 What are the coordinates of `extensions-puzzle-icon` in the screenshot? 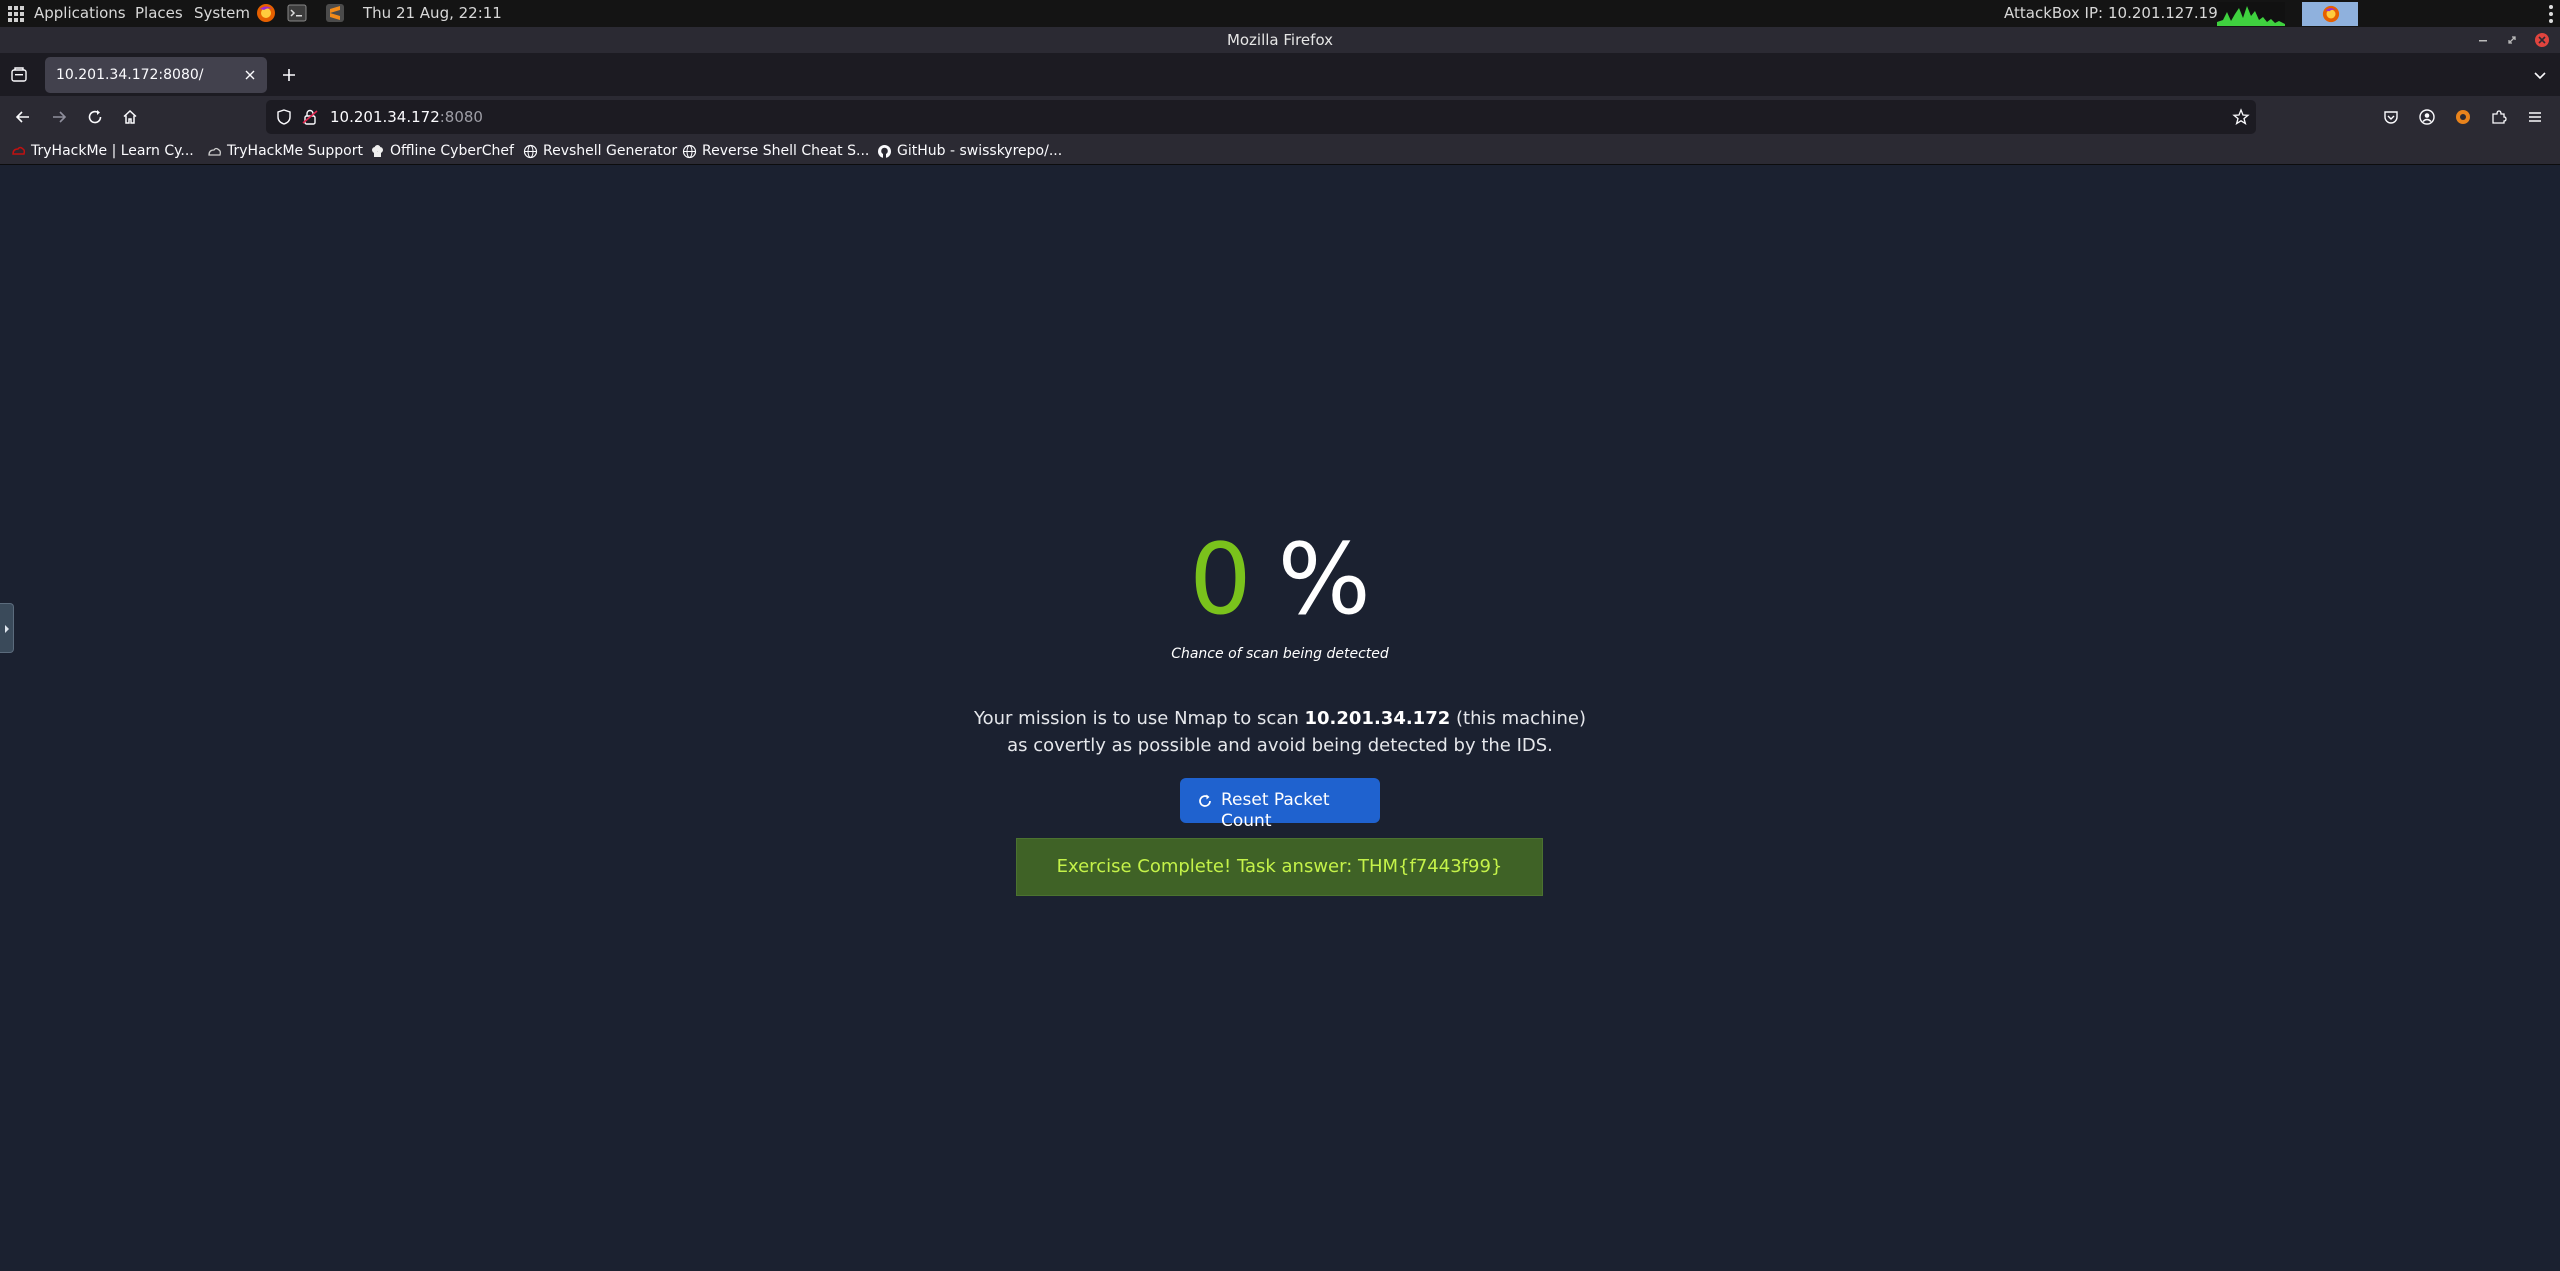 It's located at (2499, 117).